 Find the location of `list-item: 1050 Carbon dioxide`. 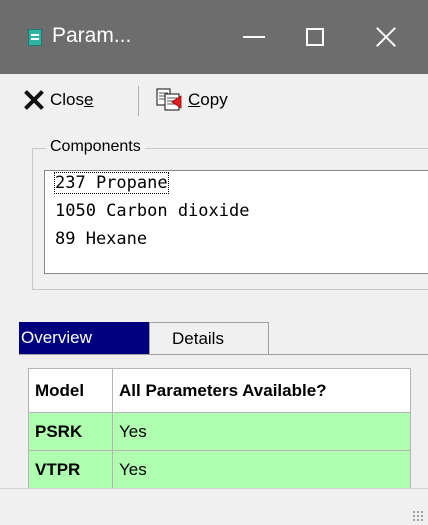

list-item: 1050 Carbon dioxide is located at coordinates (152, 211).